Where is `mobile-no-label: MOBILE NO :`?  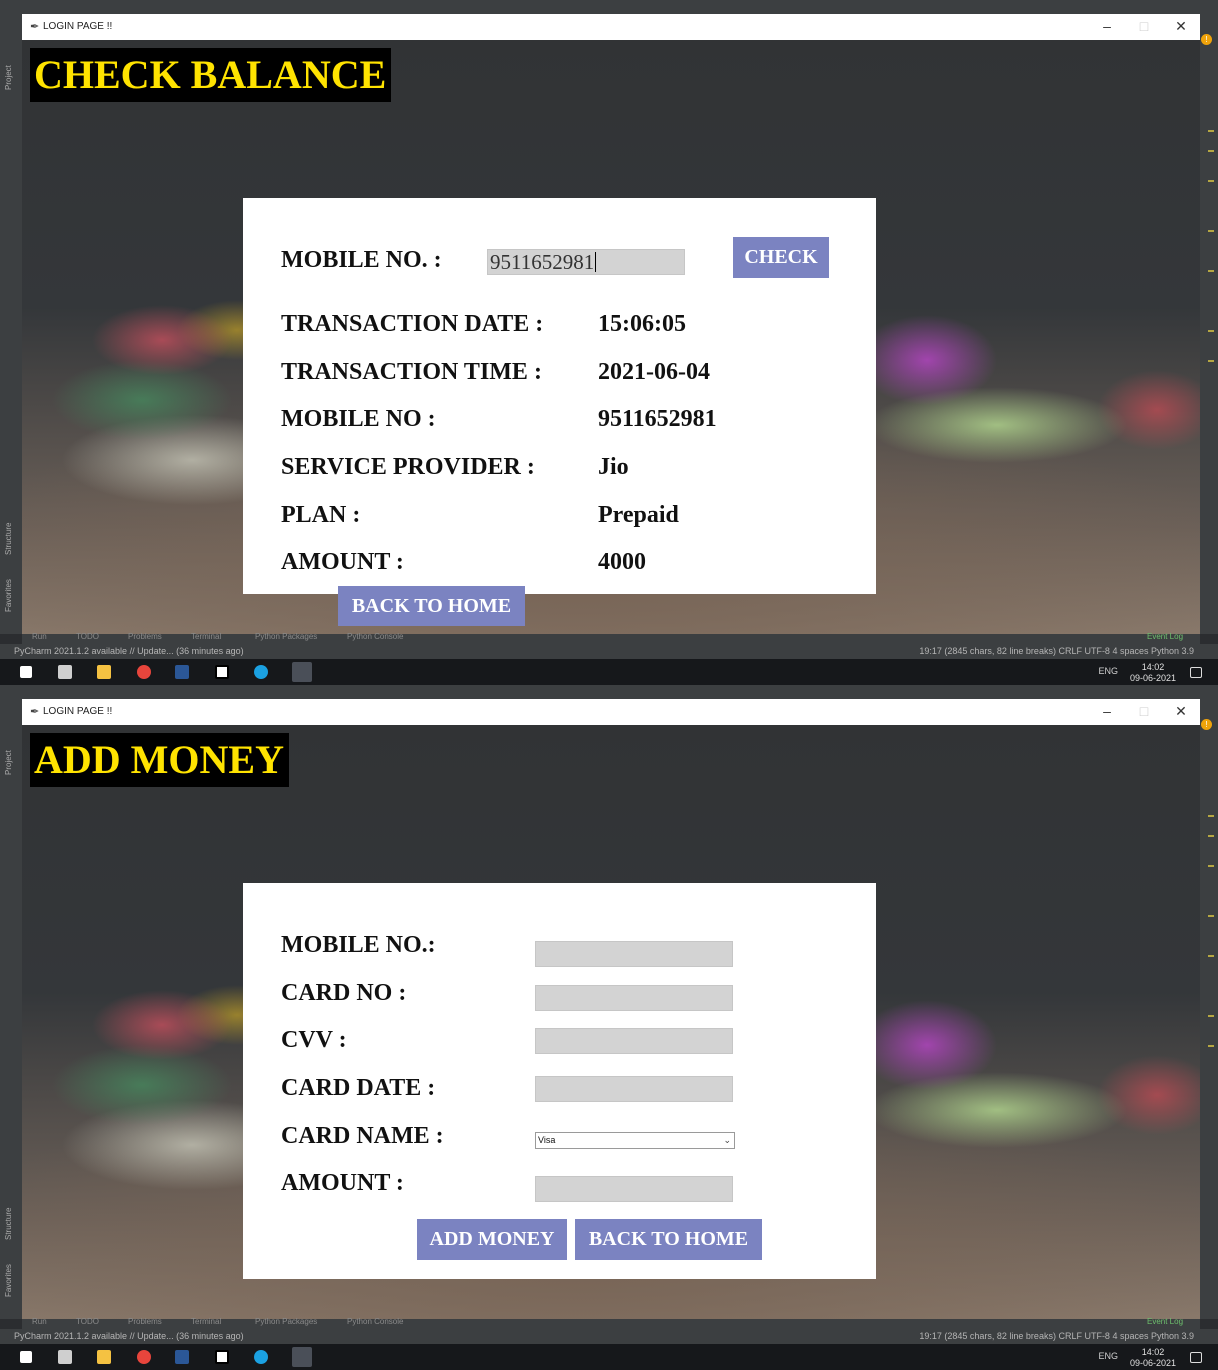
mobile-no-label: MOBILE NO : is located at coordinates (358, 419).